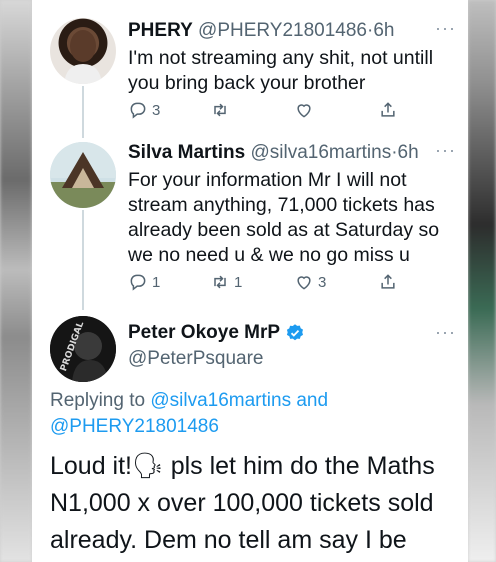  What do you see at coordinates (156, 110) in the screenshot?
I see `reply-count: 3` at bounding box center [156, 110].